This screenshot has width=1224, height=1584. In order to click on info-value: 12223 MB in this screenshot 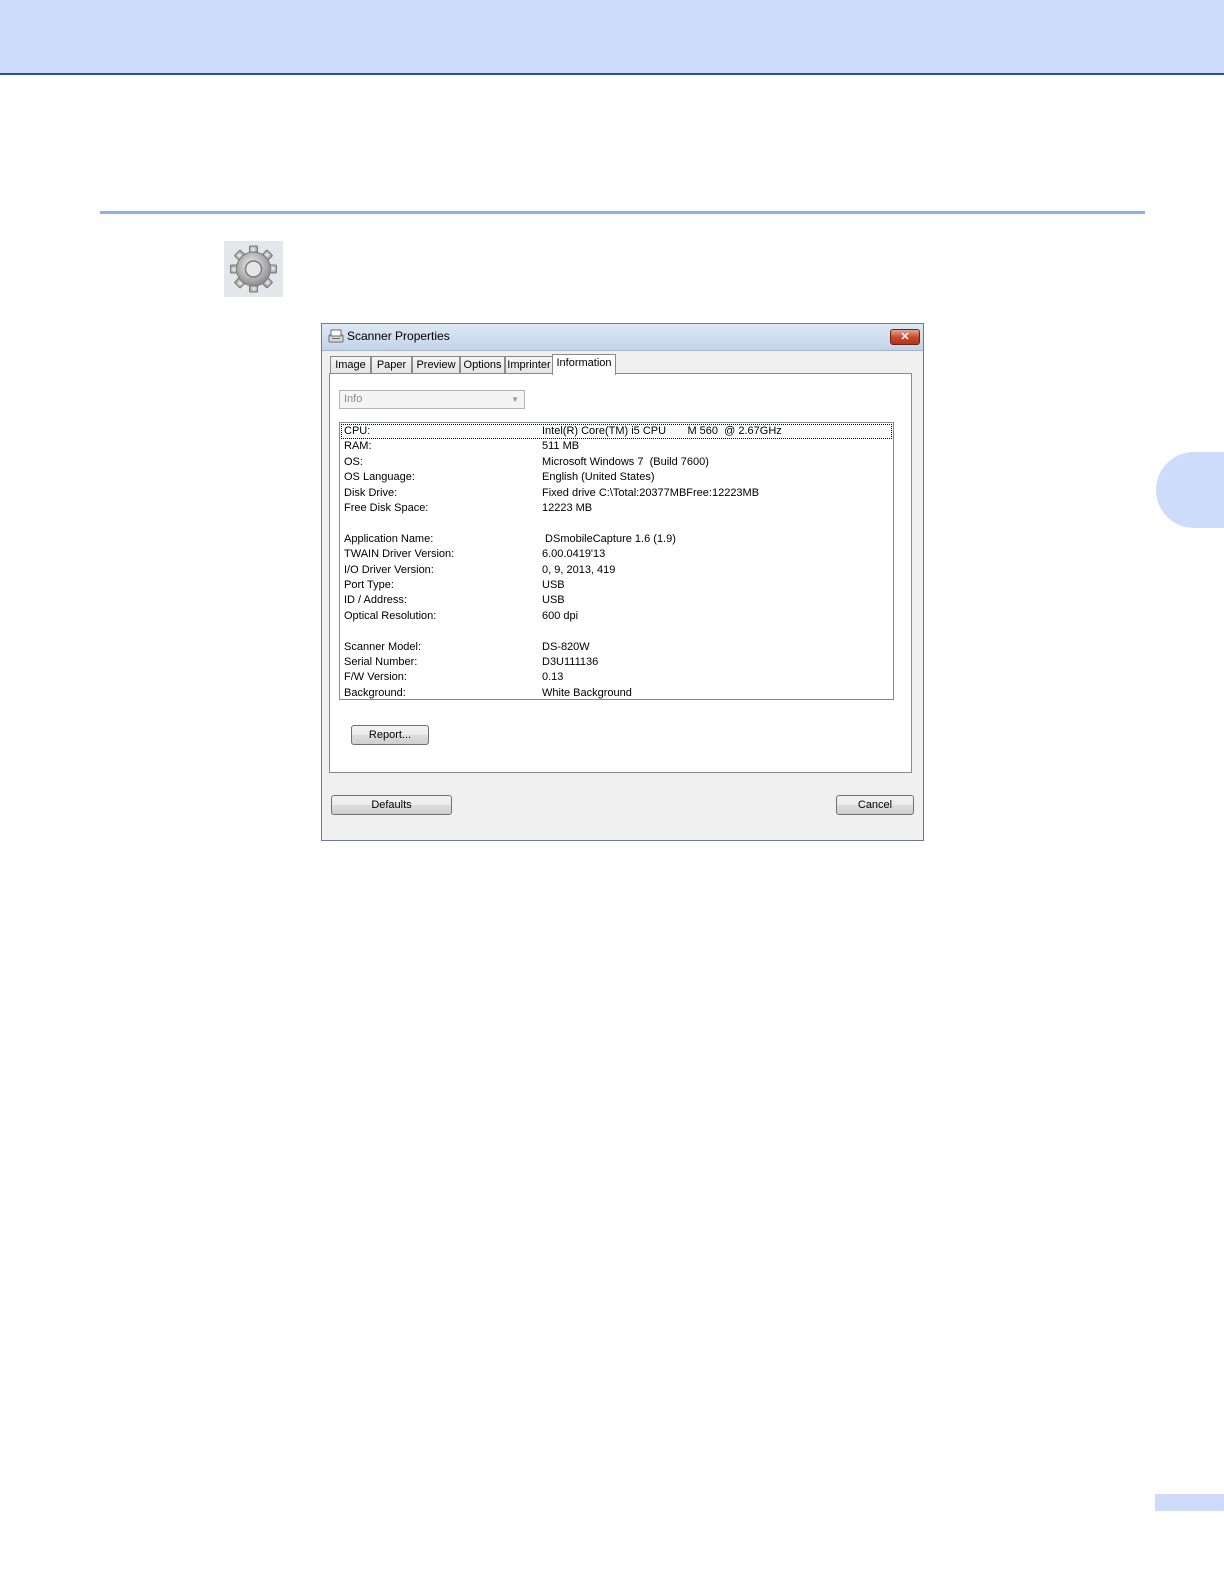, I will do `click(567, 508)`.